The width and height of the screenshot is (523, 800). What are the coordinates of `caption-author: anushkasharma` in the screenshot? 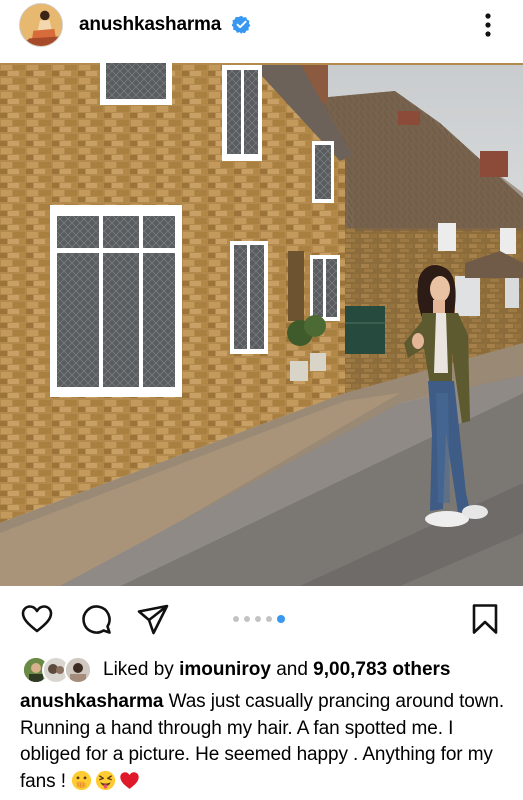 It's located at (91, 701).